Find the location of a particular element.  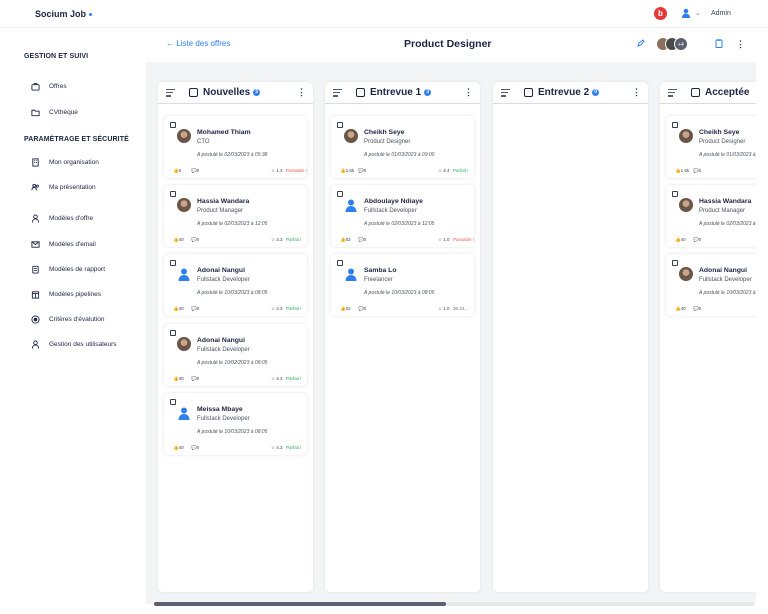

section-title-parametrage: PARAMÈTRAGE ET SÉCURITÉ is located at coordinates (76, 139).